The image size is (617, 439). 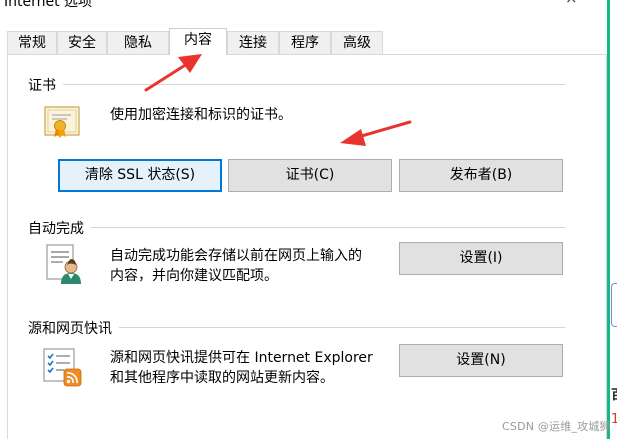 What do you see at coordinates (82, 43) in the screenshot?
I see `tab-security: 安全` at bounding box center [82, 43].